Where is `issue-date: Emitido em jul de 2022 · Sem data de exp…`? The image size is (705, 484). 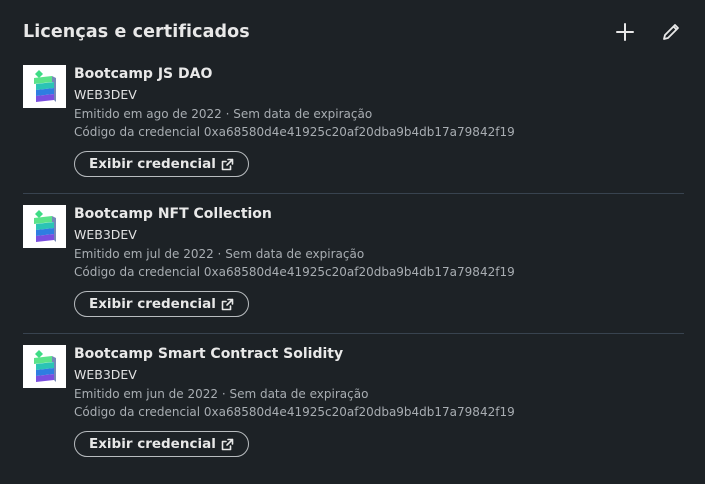
issue-date: Emitido em jul de 2022 · Sem data de exp… is located at coordinates (219, 254).